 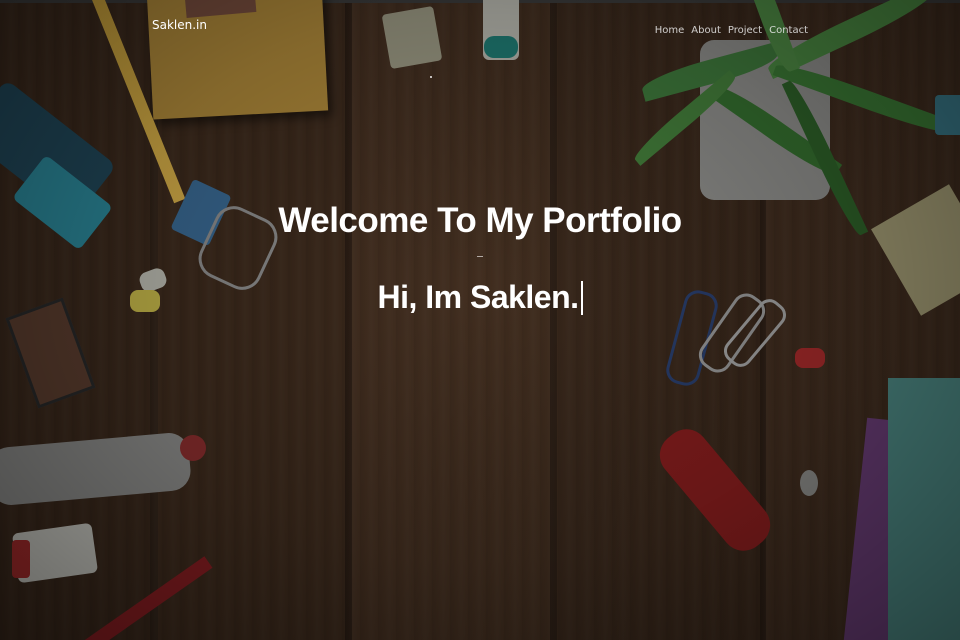 I want to click on binder-clip-decoration, so click(x=412, y=37).